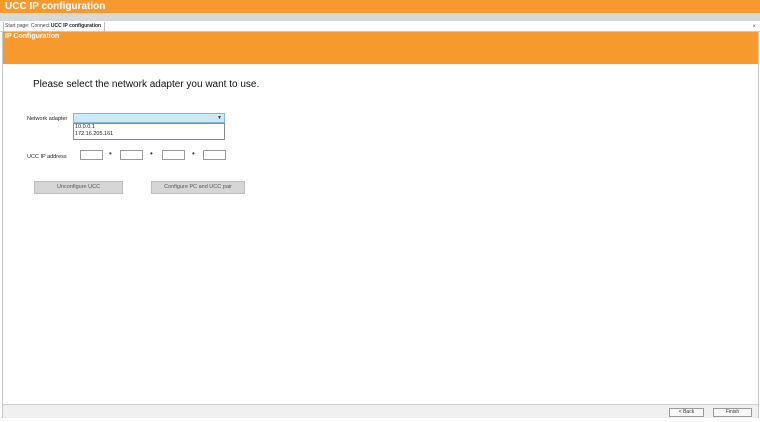  Describe the element at coordinates (754, 27) in the screenshot. I see `close-icon: ×` at that location.